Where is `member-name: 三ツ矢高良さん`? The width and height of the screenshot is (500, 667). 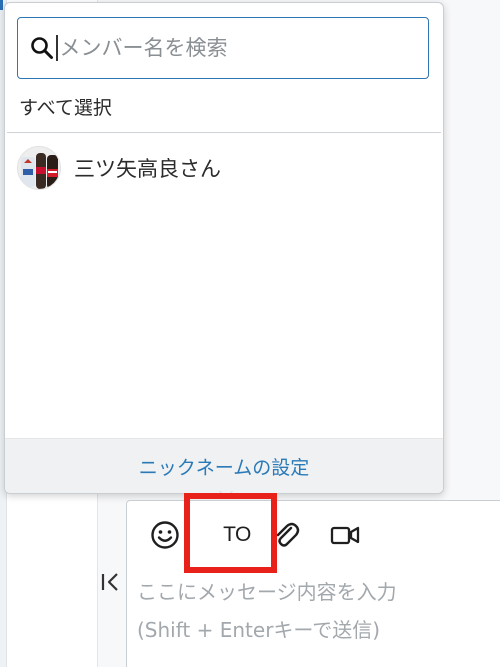
member-name: 三ツ矢高良さん is located at coordinates (147, 169).